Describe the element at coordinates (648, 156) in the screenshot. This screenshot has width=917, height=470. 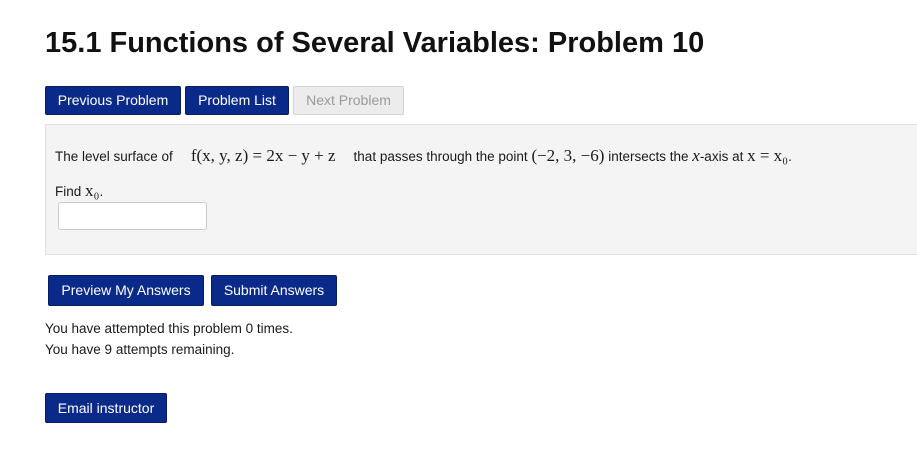
I see `problem-text-intersects: intersects the` at that location.